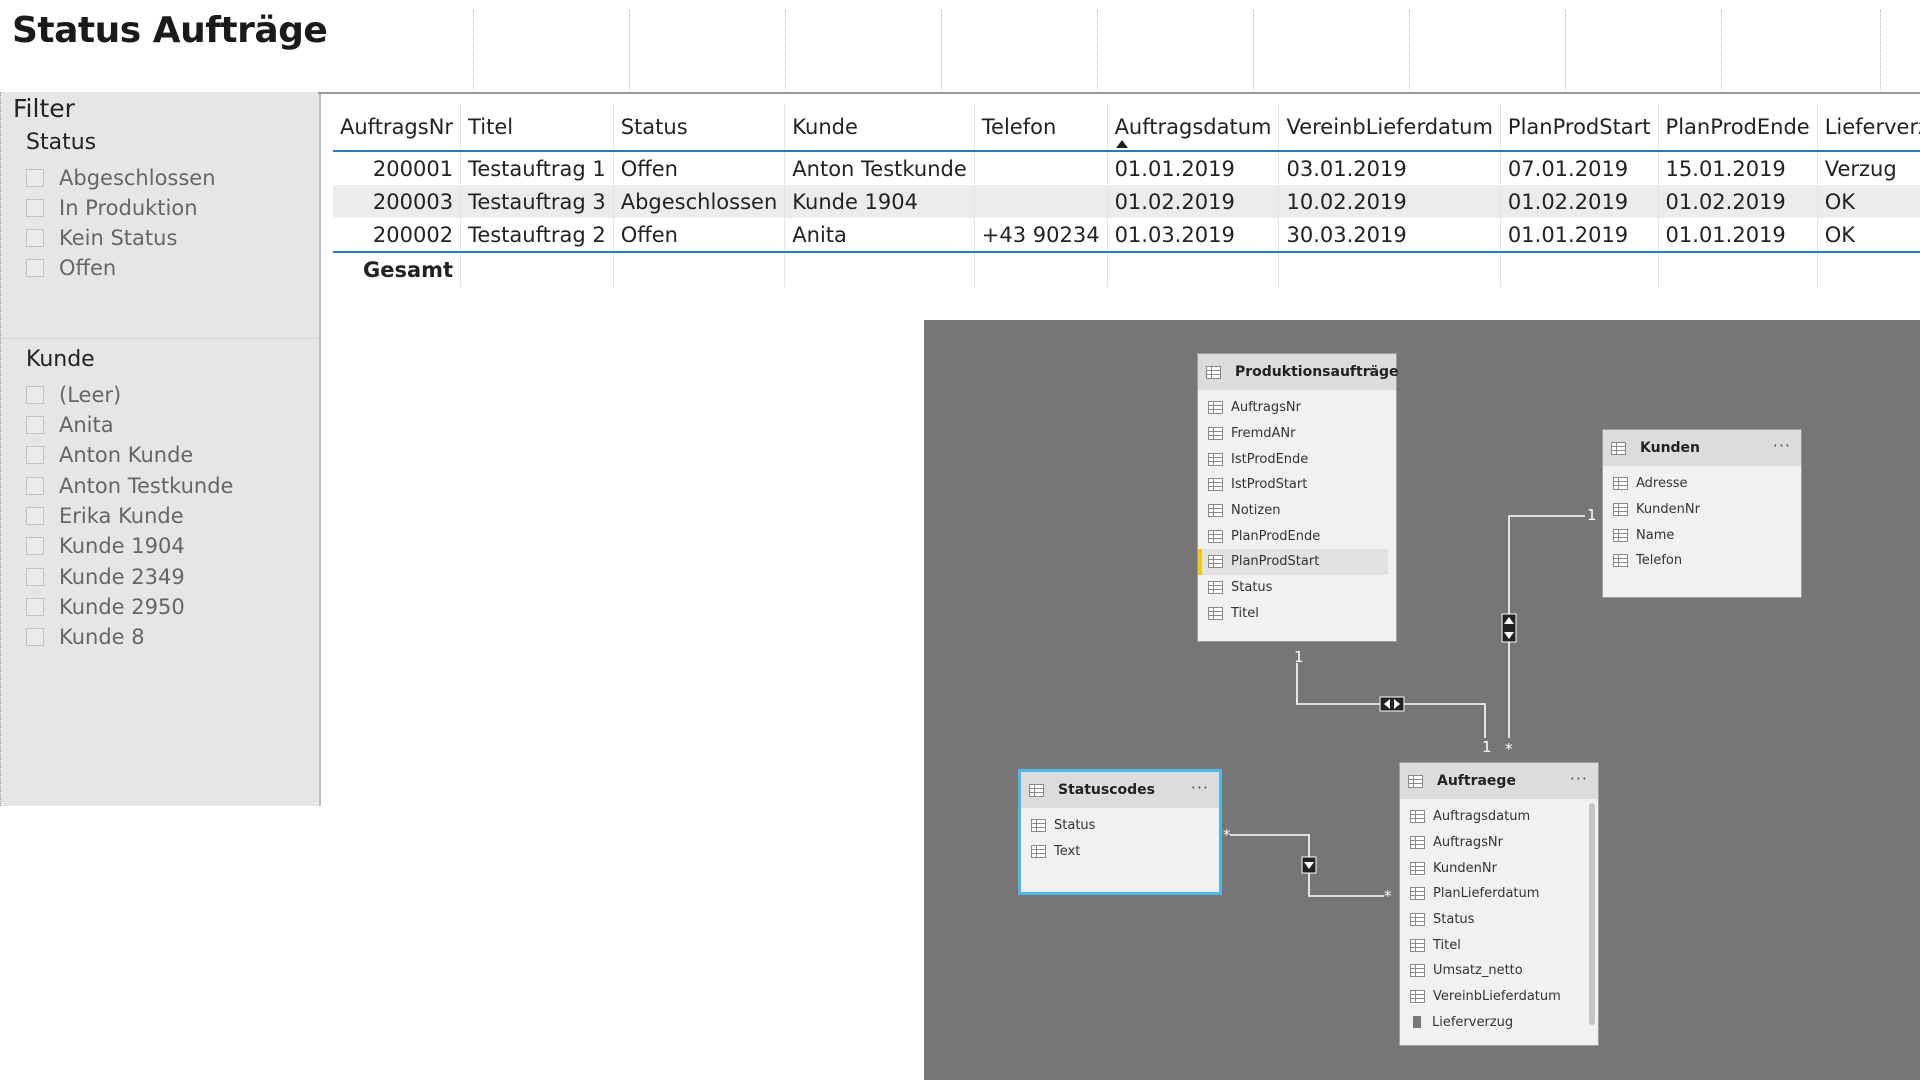  What do you see at coordinates (397, 128) in the screenshot?
I see `column-header: AuftragsNr` at bounding box center [397, 128].